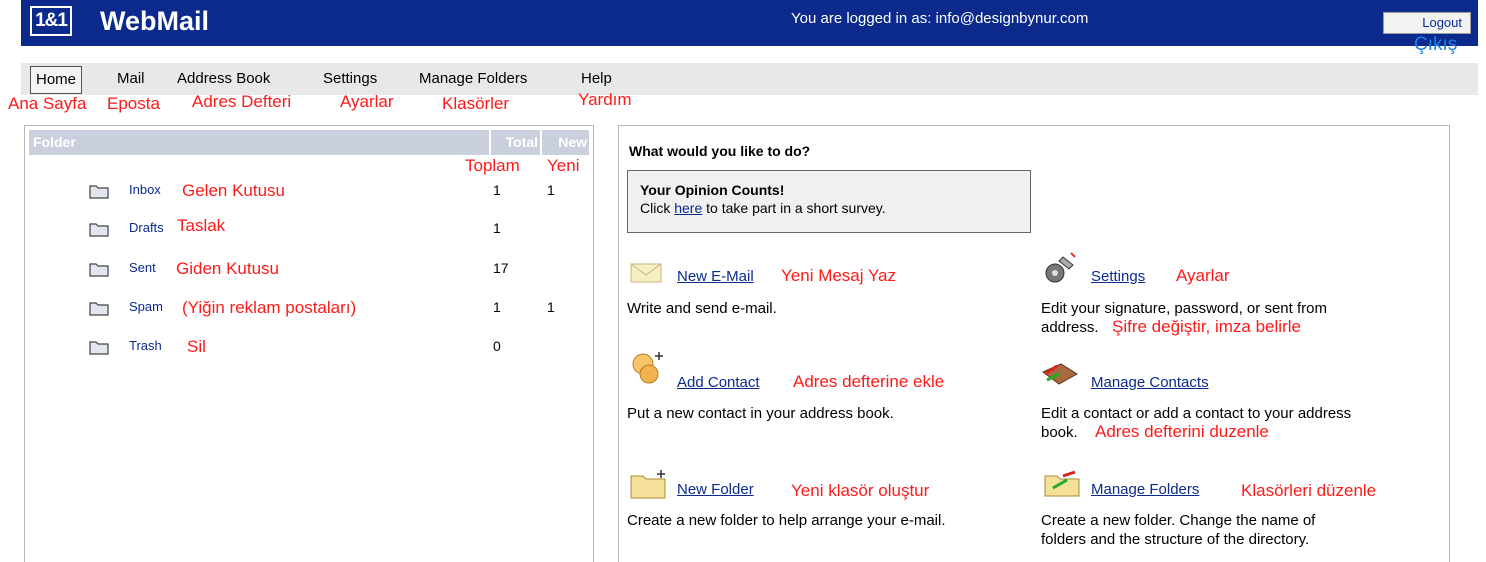 The height and width of the screenshot is (562, 1486). What do you see at coordinates (1309, 490) in the screenshot?
I see `manage-folders-translation: Klasörleri düzenle` at bounding box center [1309, 490].